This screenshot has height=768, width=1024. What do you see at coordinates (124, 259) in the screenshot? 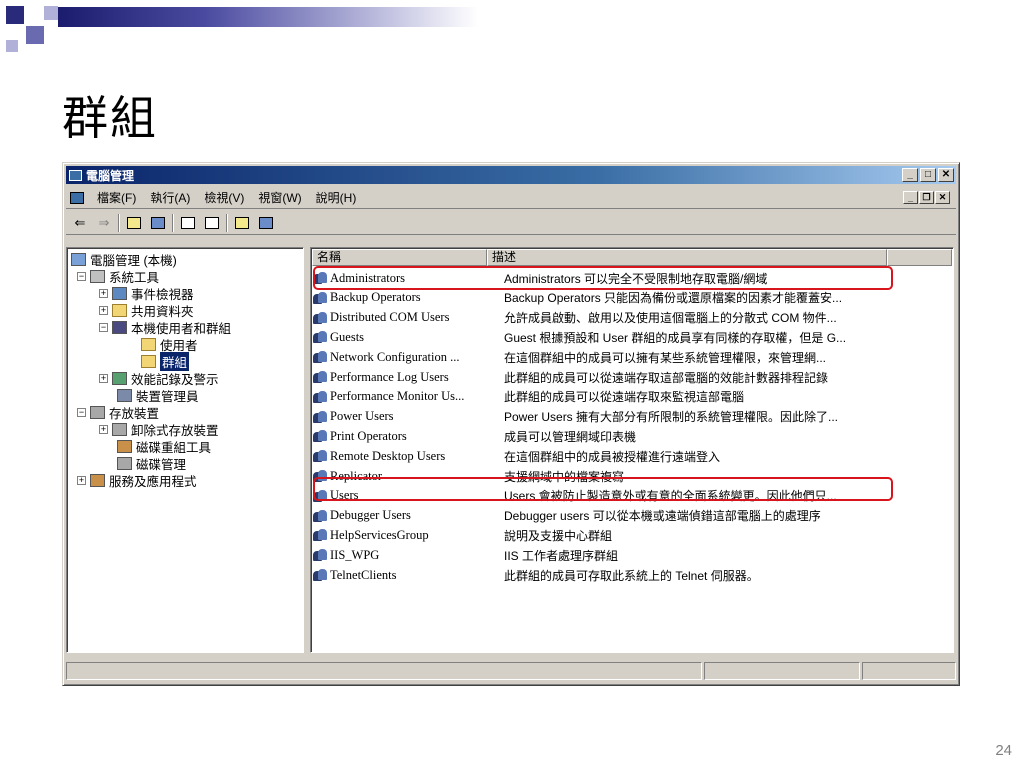
I see `tree-item-computer-management: 電腦管理 (本機)` at bounding box center [124, 259].